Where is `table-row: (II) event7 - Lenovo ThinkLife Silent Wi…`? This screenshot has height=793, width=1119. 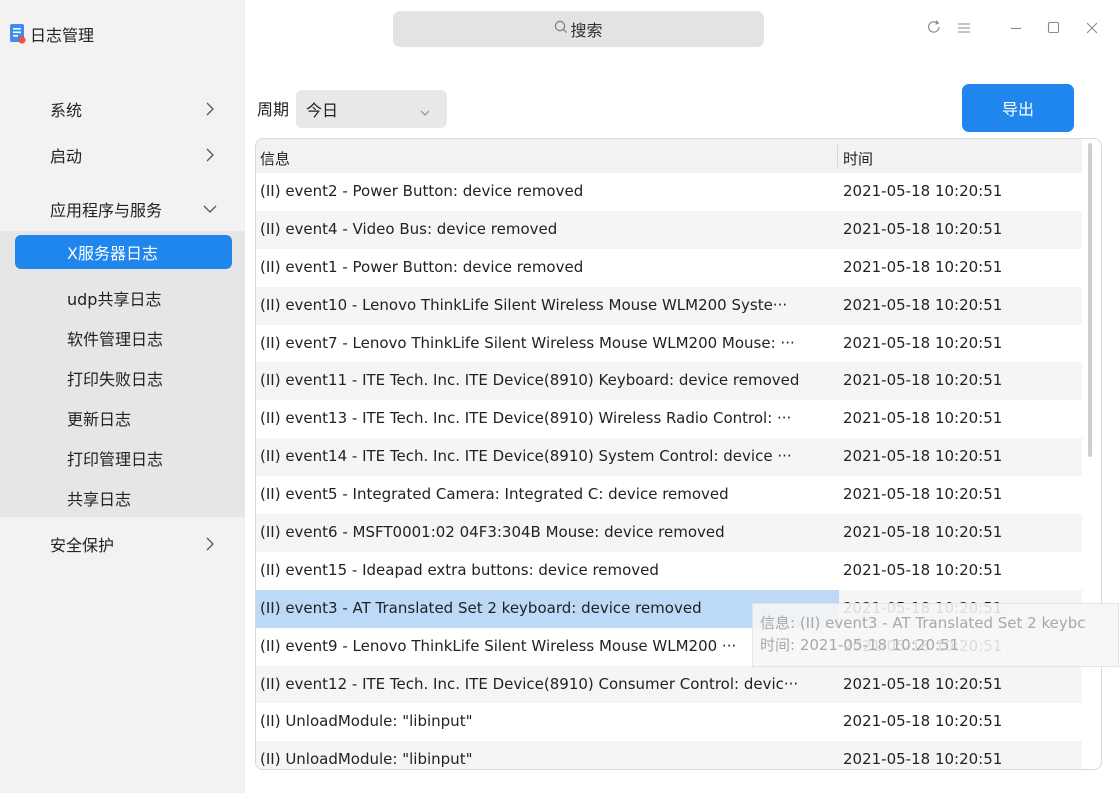 table-row: (II) event7 - Lenovo ThinkLife Silent Wi… is located at coordinates (669, 344).